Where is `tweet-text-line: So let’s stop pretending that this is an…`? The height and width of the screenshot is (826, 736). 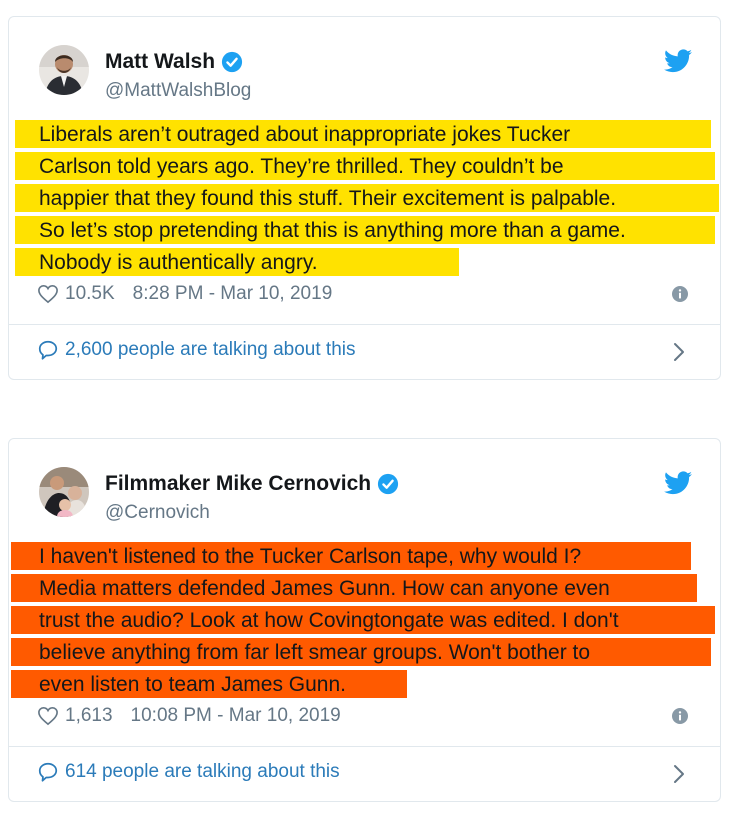
tweet-text-line: So let’s stop pretending that this is an… is located at coordinates (332, 230).